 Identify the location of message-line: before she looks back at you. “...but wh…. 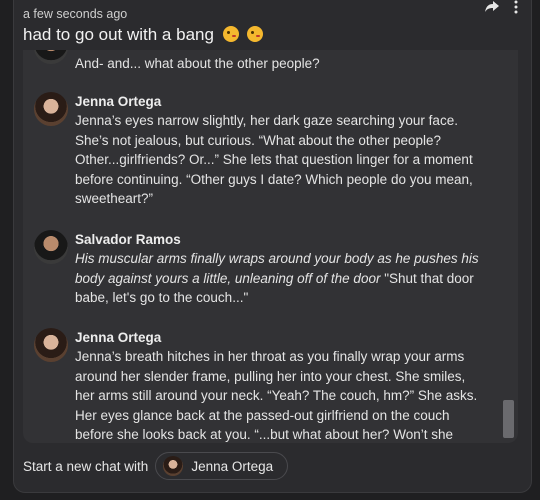
(264, 434).